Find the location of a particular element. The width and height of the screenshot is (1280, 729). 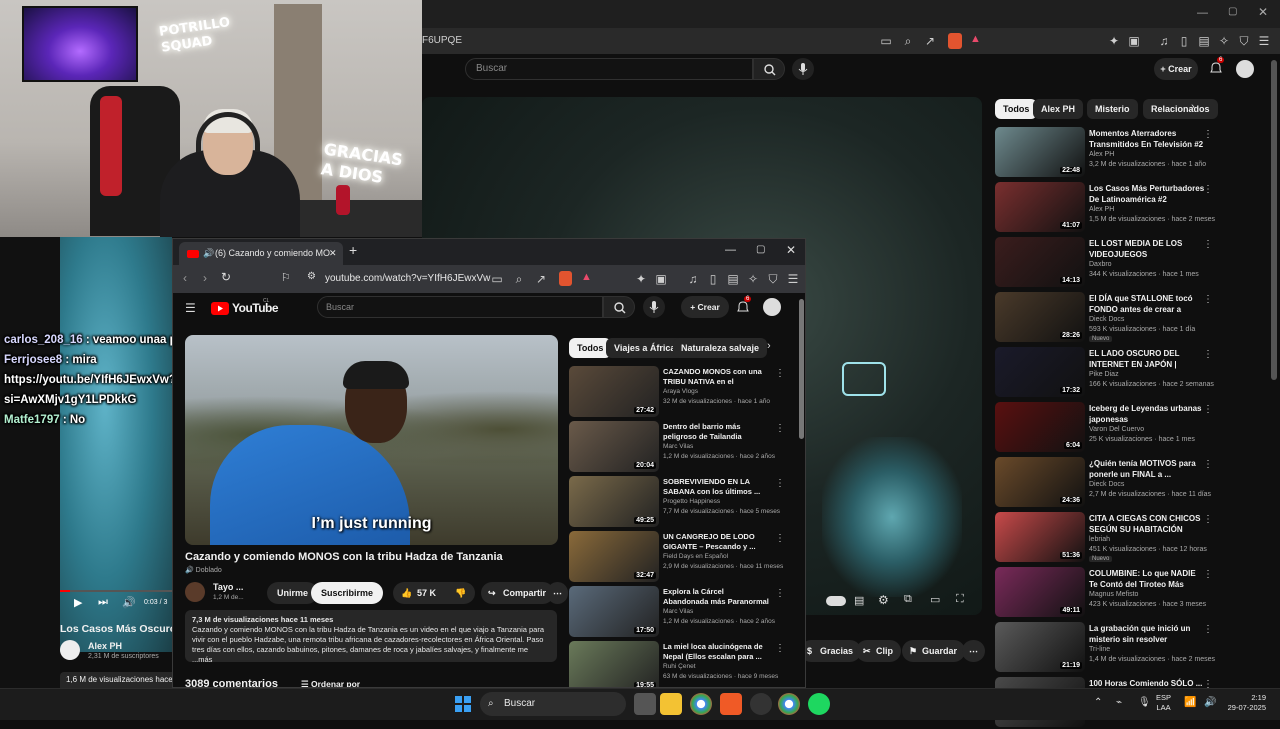

tab-close-icon: ✕ is located at coordinates (333, 253).